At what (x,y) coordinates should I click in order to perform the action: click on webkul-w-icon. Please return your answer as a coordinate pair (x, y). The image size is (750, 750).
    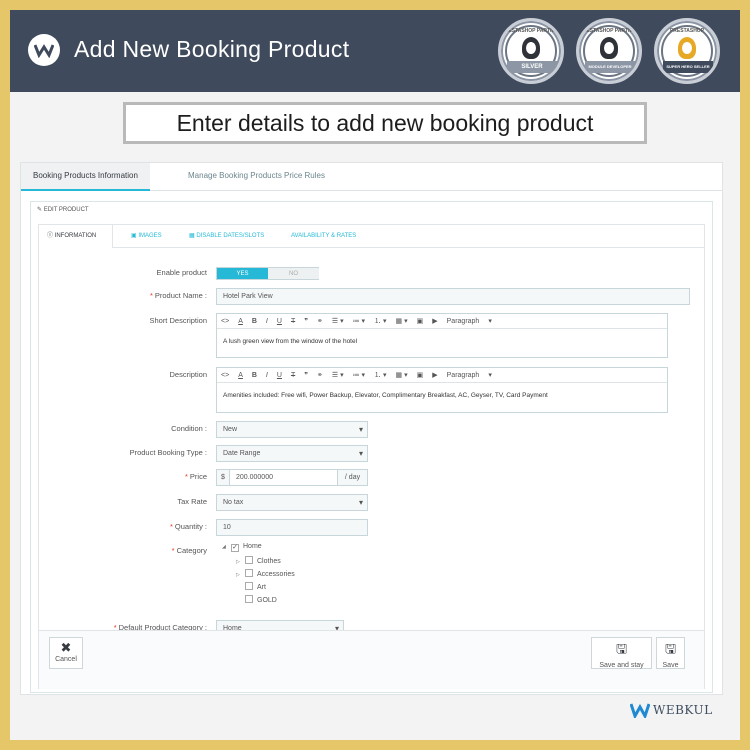
    Looking at the image, I should click on (640, 711).